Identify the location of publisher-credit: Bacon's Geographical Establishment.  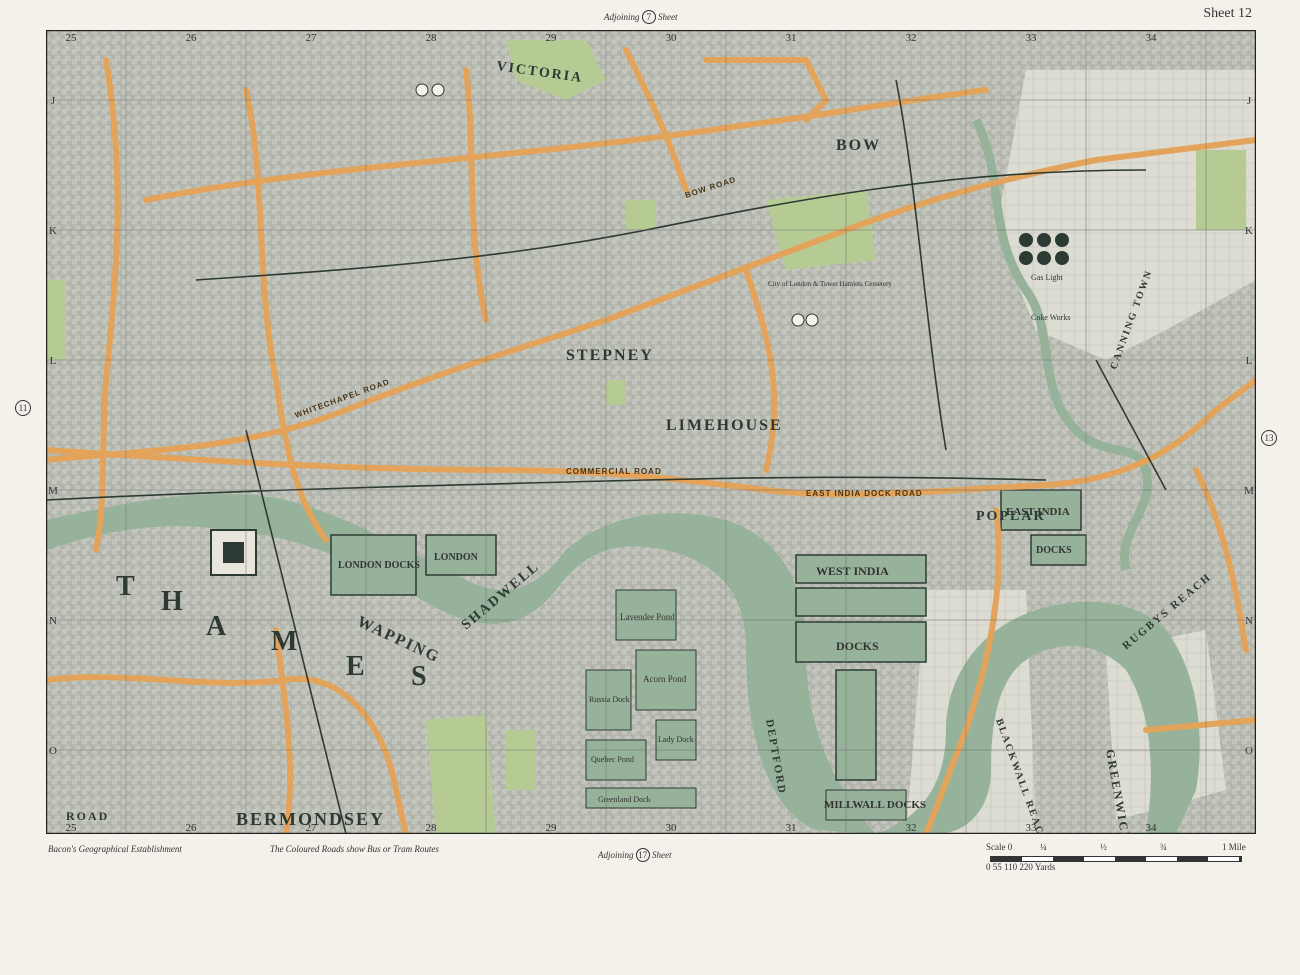
(115, 849).